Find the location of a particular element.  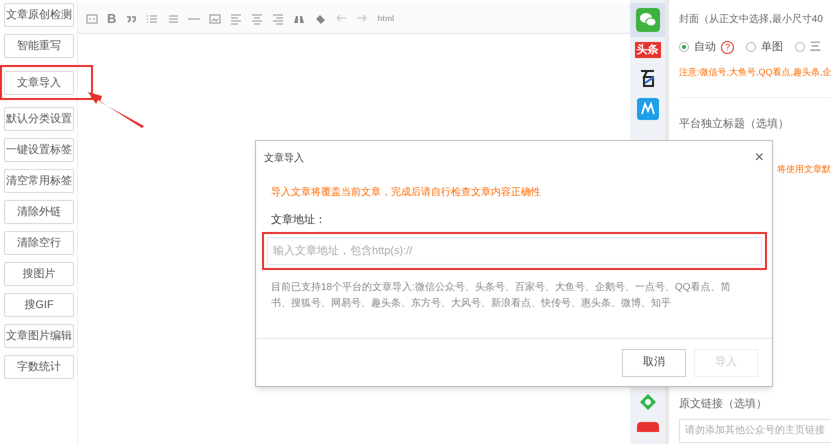

warning-text: 导入文章将覆盖当前文章，完成后请自行检查文章内容正确性 is located at coordinates (406, 193).